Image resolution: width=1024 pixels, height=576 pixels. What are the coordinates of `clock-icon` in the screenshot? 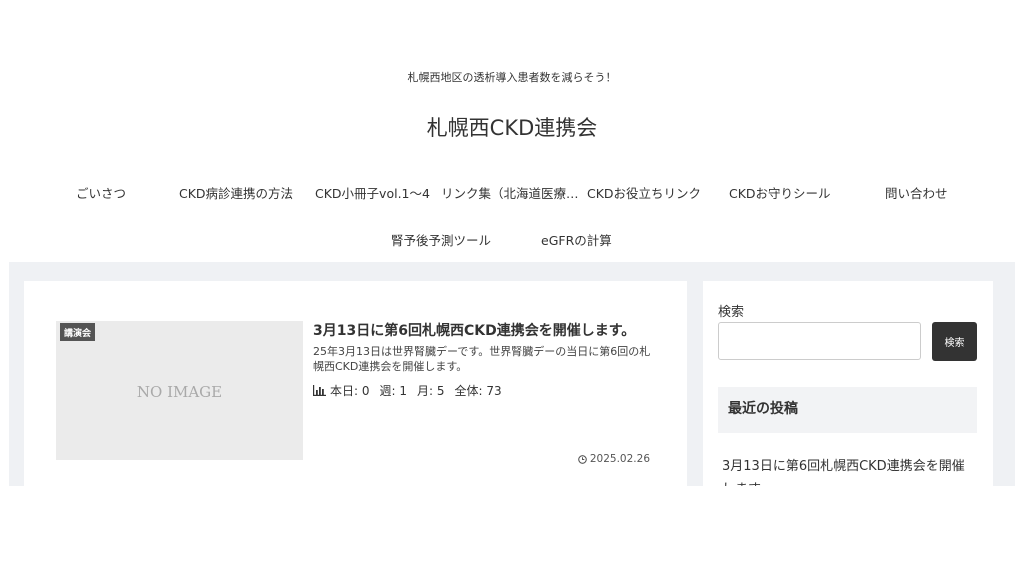 It's located at (582, 459).